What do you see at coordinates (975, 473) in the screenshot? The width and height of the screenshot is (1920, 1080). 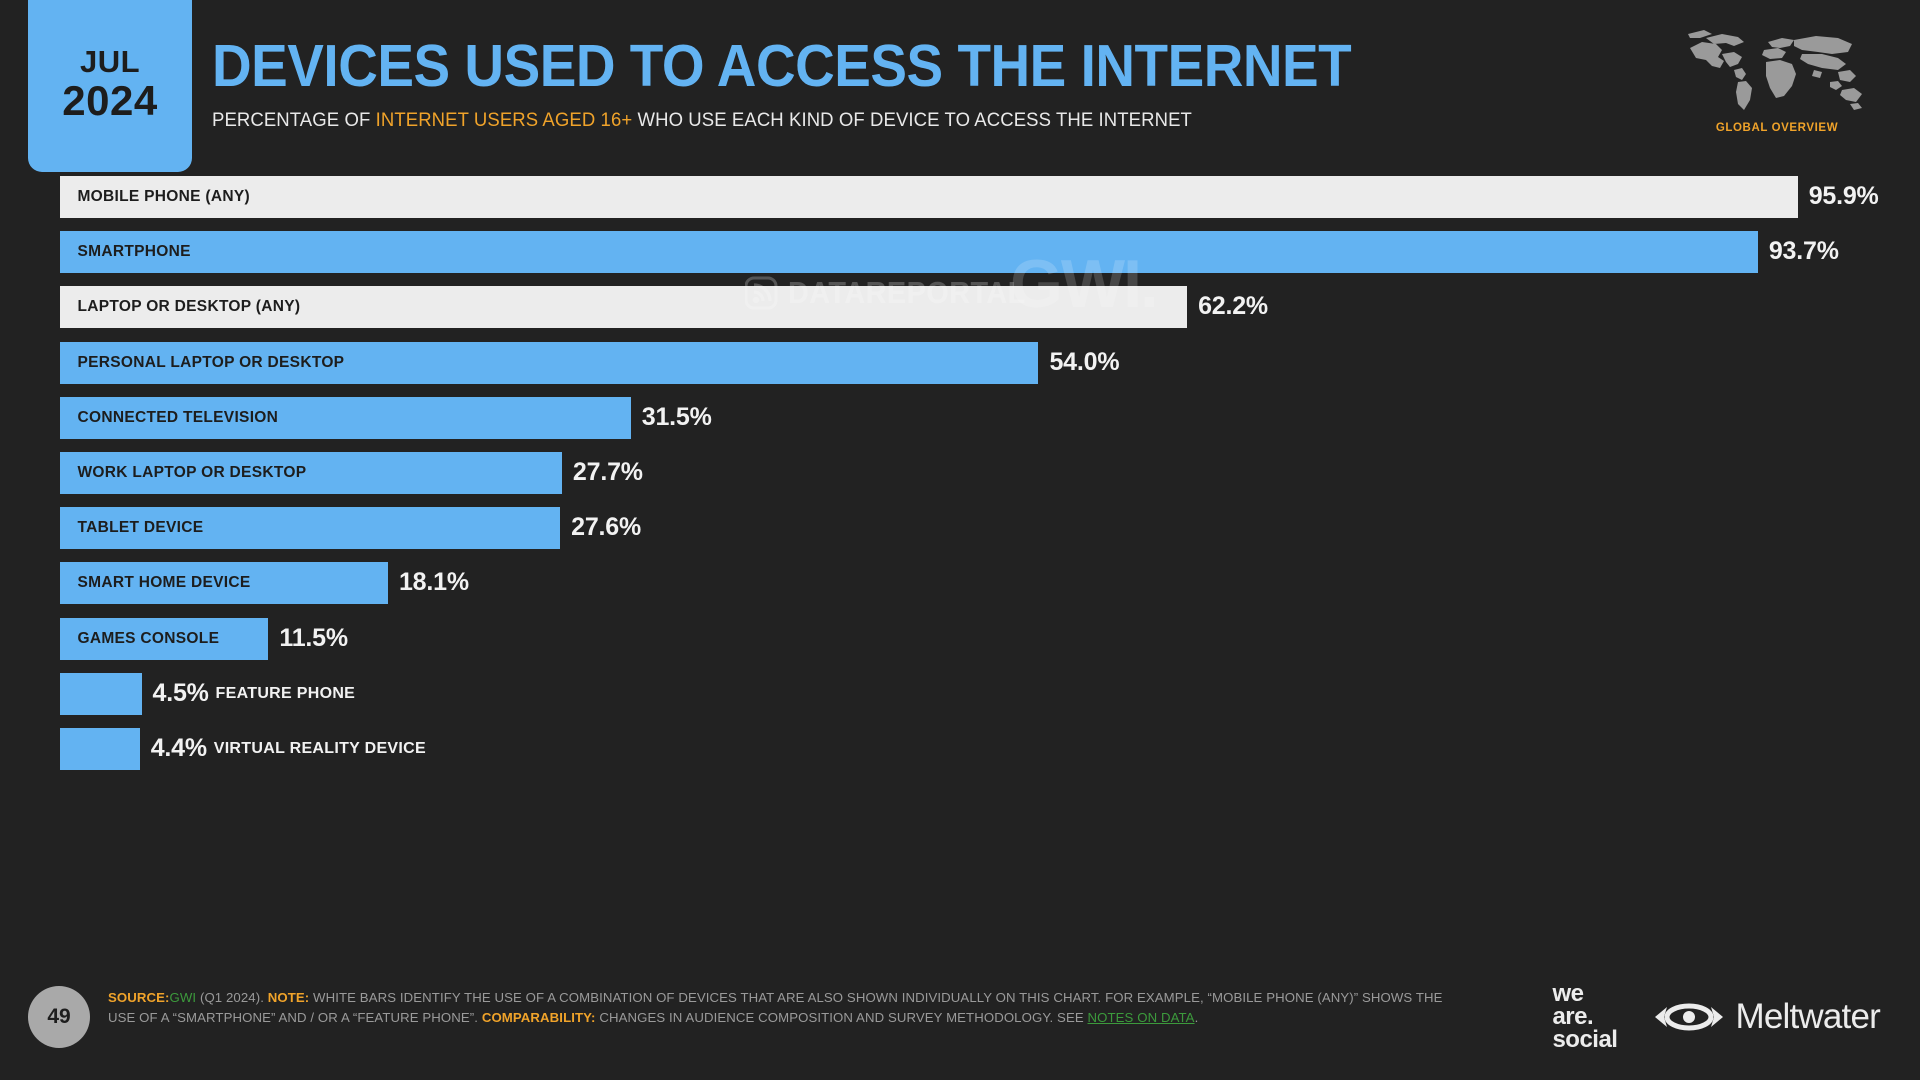 I see `bar-row: WORK LAPTOP OR DESKTOP 27.7%` at bounding box center [975, 473].